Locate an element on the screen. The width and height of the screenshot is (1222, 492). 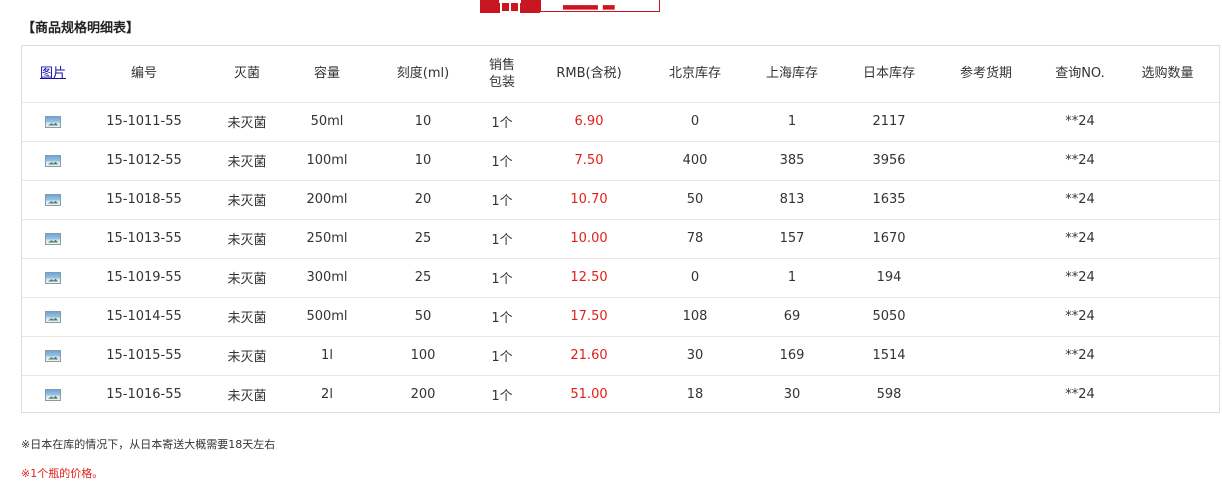
cell-capacity: 300ml is located at coordinates (327, 278).